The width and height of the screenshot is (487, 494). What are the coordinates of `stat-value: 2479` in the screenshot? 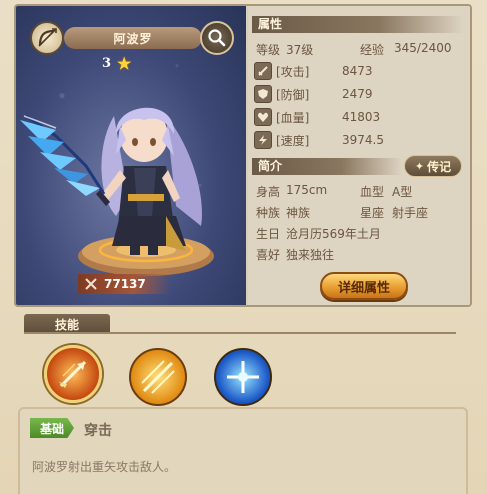 It's located at (357, 94).